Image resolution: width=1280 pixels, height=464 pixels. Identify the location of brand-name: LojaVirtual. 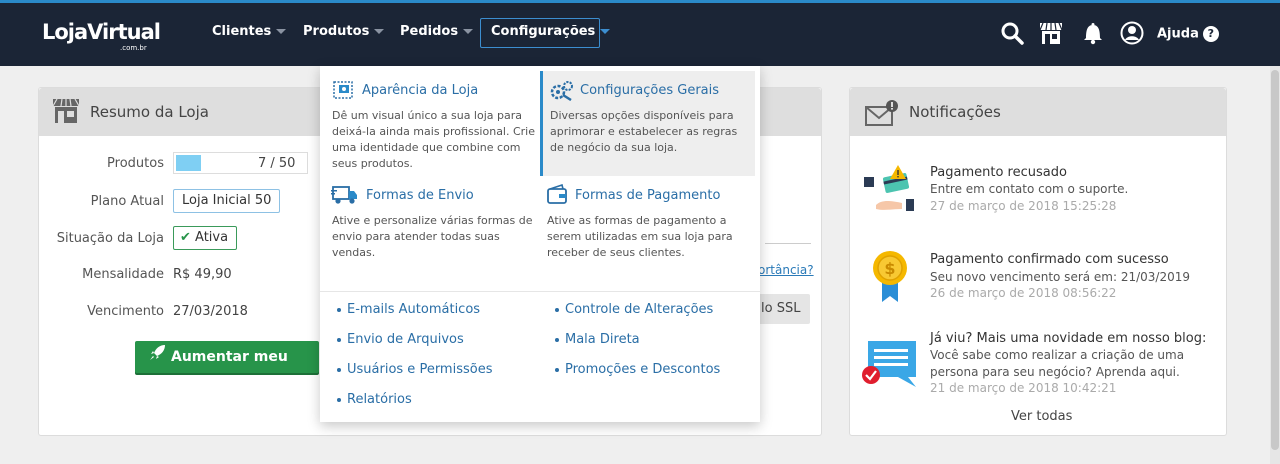
(101, 32).